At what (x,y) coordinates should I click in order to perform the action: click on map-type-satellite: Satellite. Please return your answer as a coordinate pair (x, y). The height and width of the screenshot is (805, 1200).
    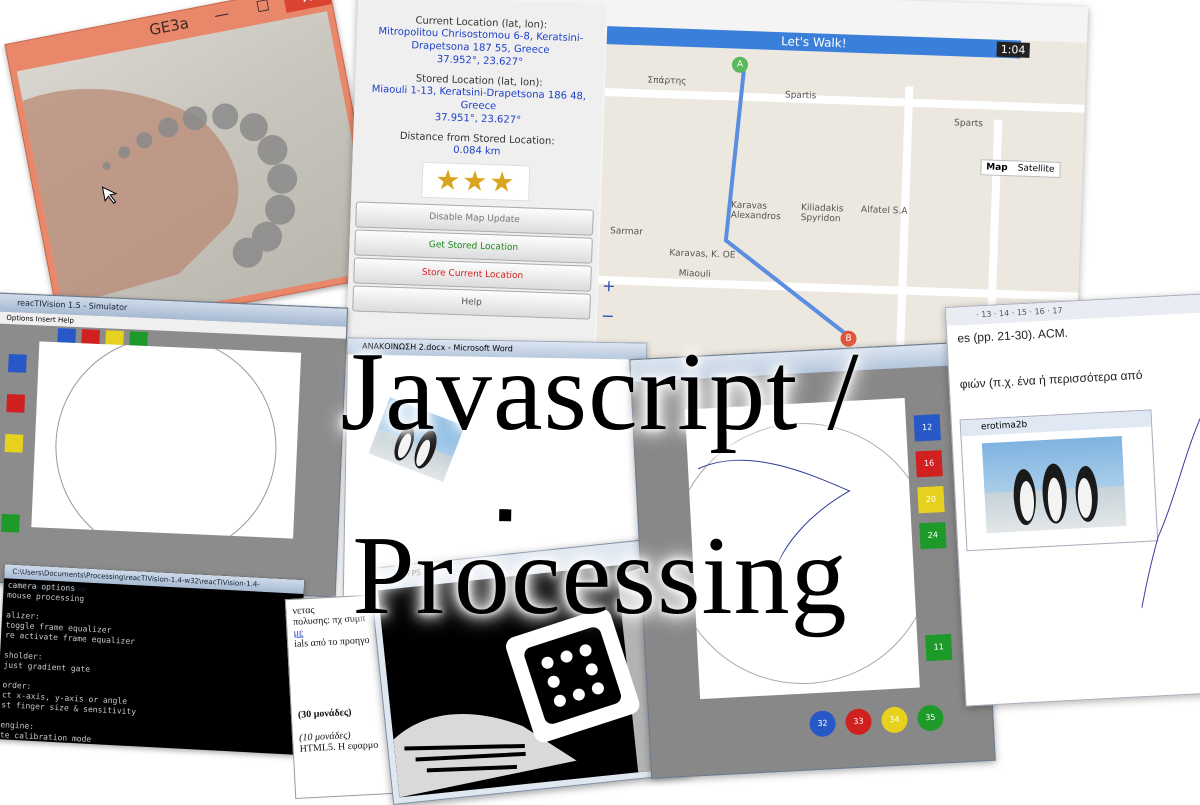
    Looking at the image, I should click on (1035, 169).